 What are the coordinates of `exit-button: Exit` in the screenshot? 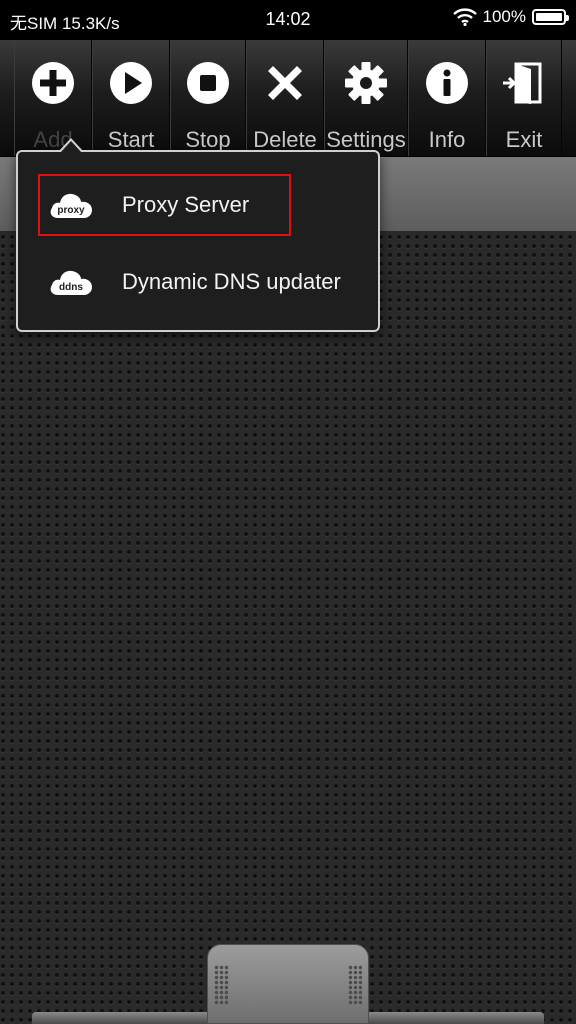 It's located at (524, 98).